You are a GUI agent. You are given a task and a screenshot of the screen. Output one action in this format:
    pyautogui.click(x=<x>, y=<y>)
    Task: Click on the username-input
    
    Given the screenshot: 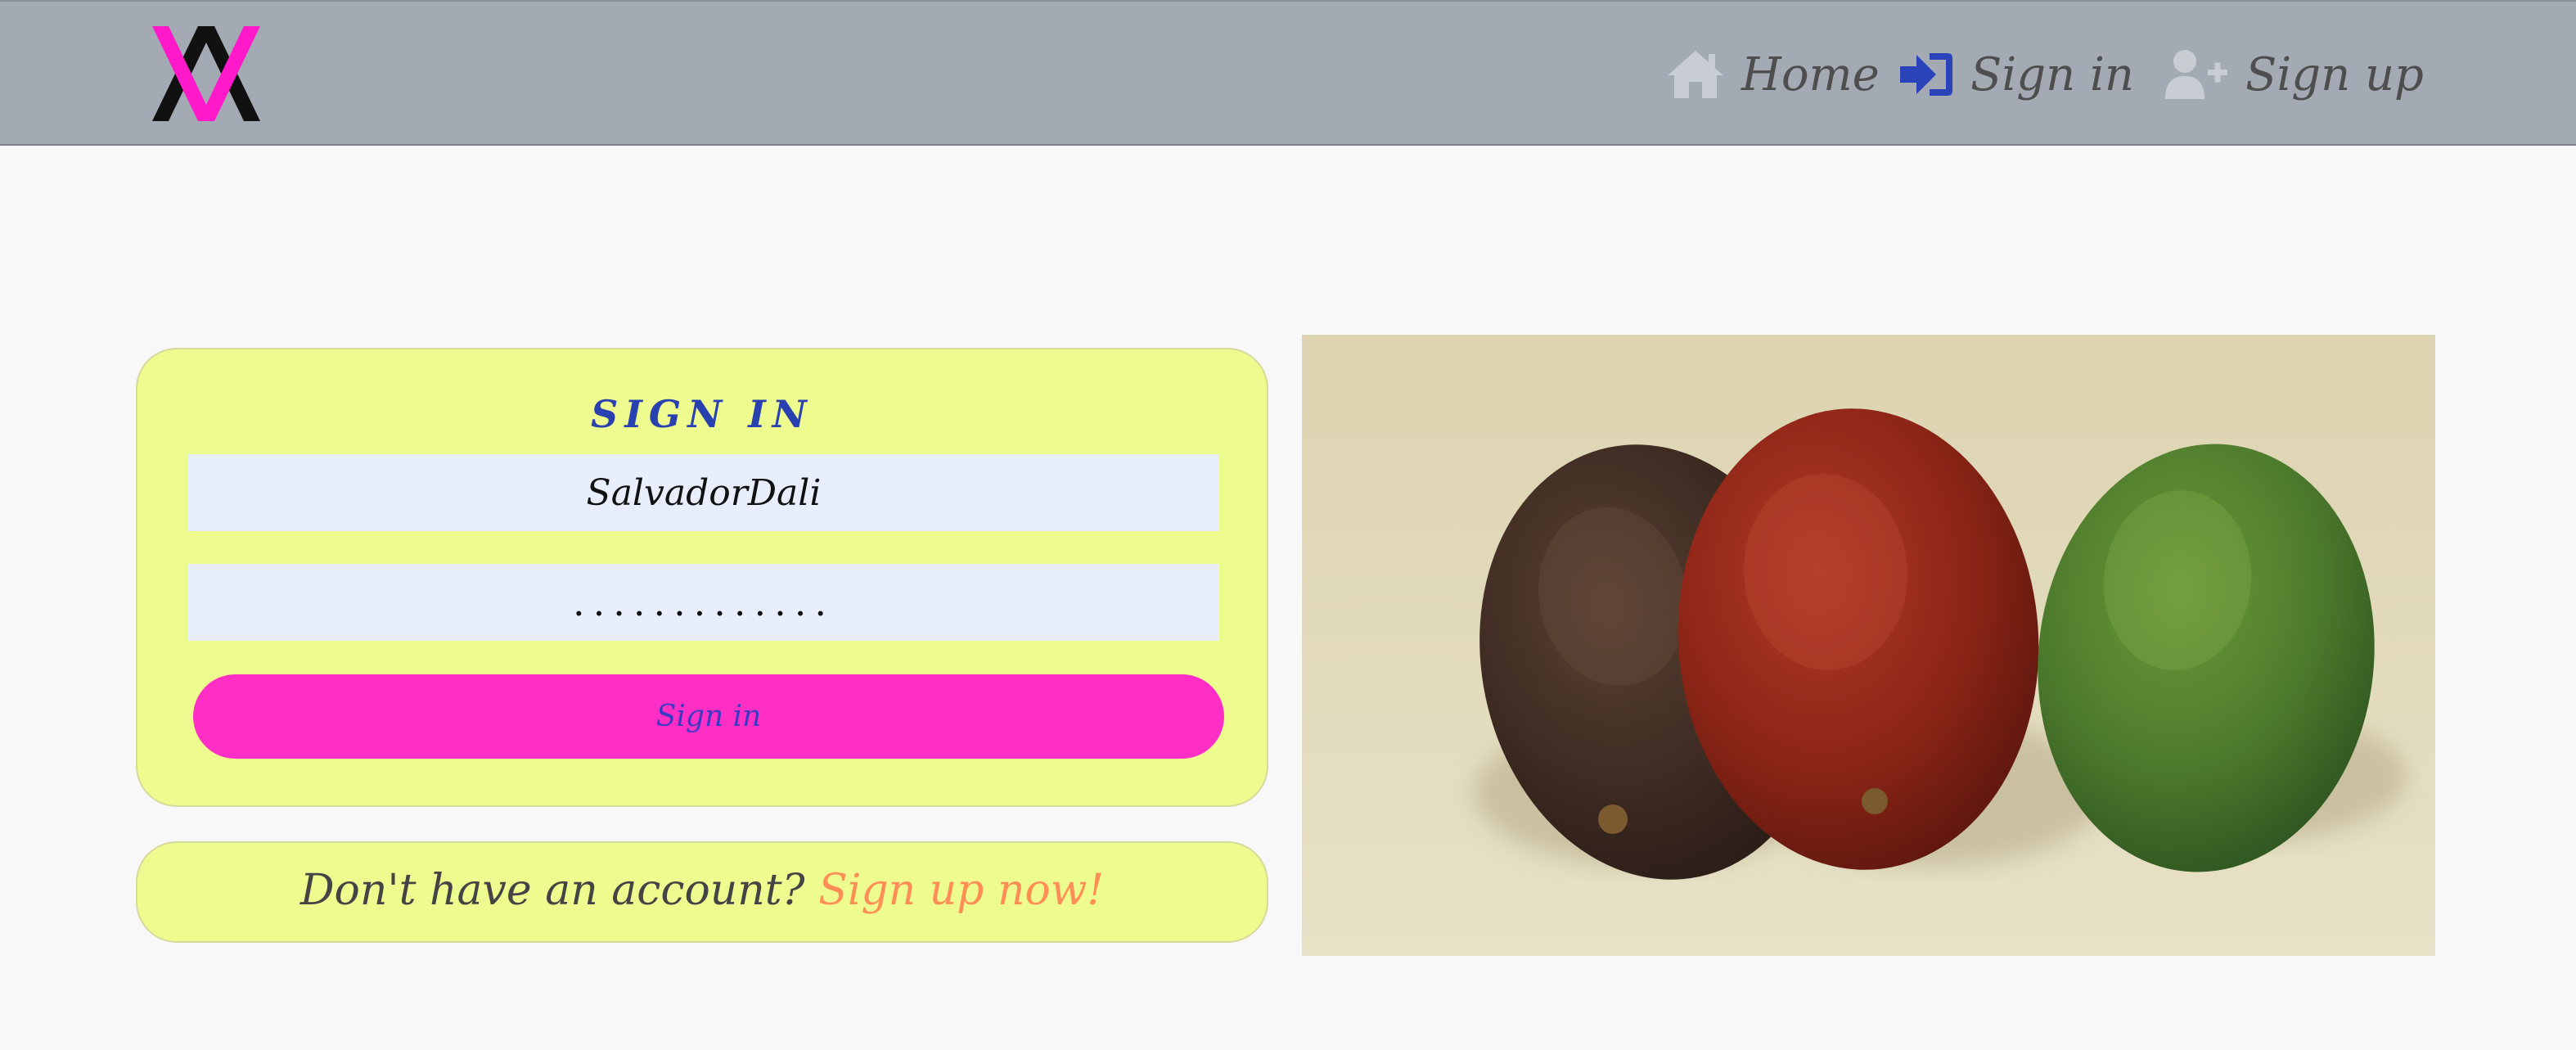 What is the action you would take?
    pyautogui.click(x=703, y=493)
    